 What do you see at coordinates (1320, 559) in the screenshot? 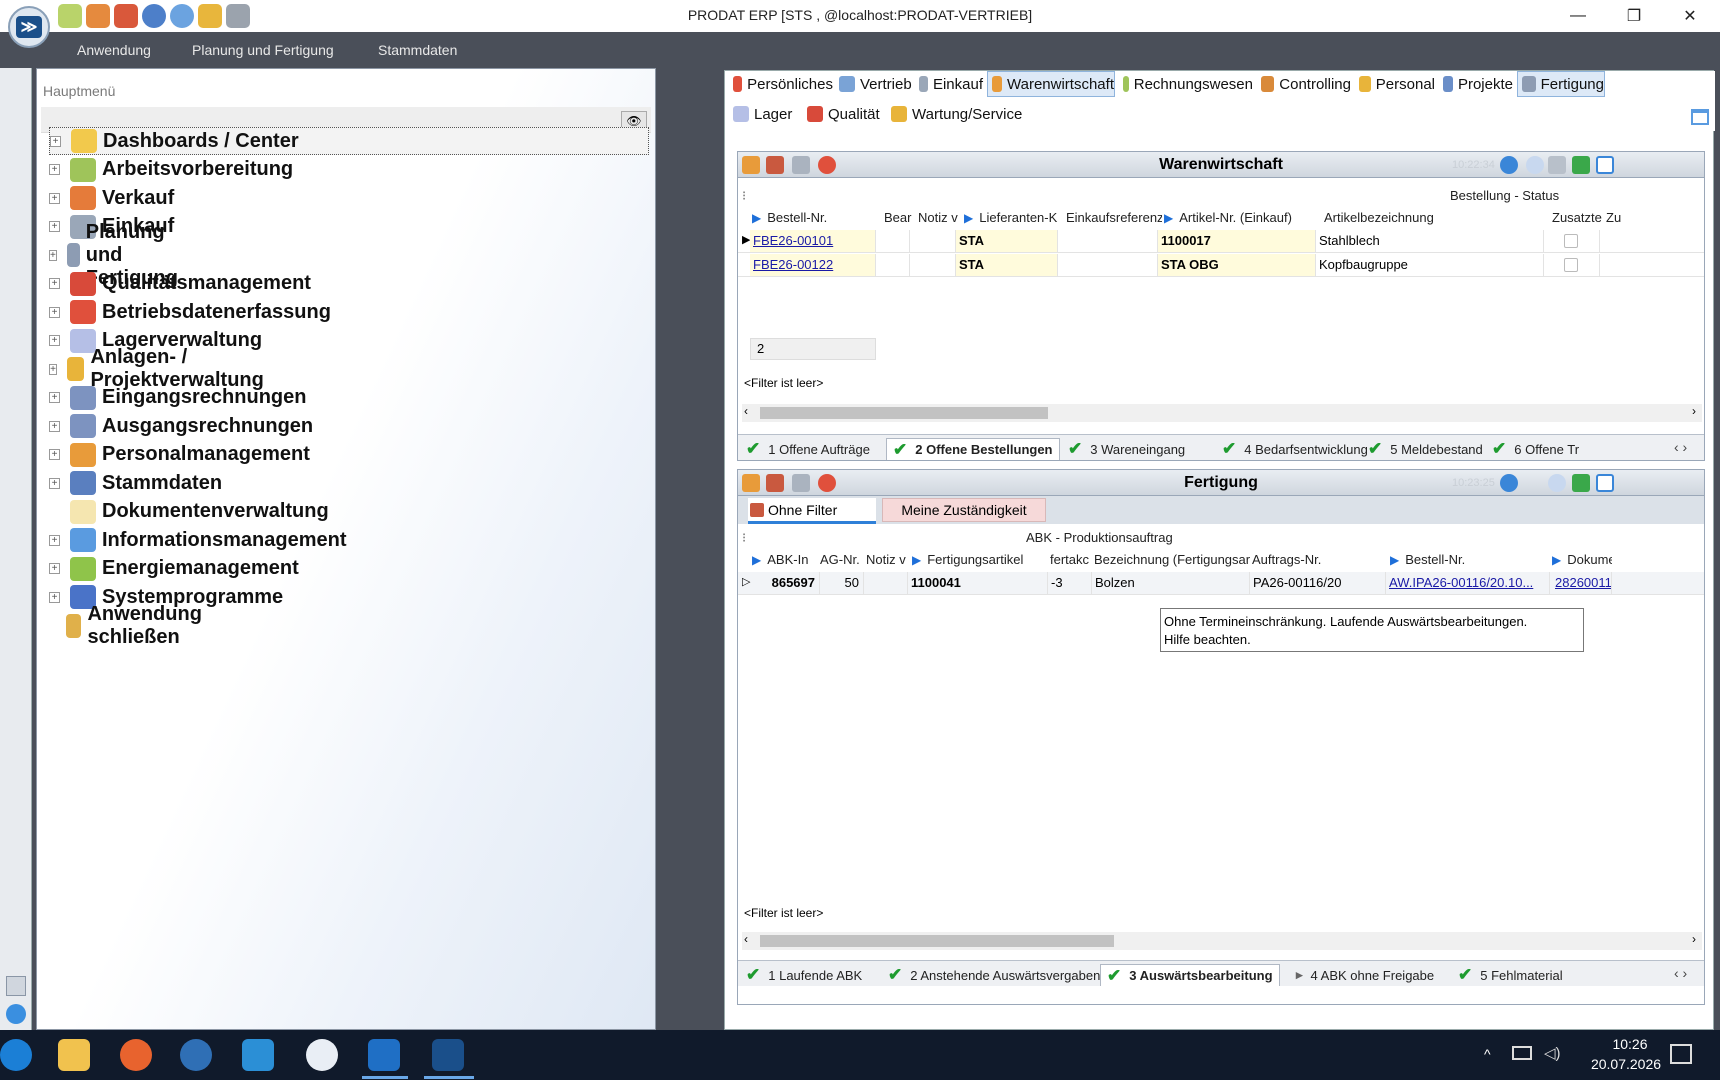
I see `column-header-auftrags-nr: Auftrags-Nr.` at bounding box center [1320, 559].